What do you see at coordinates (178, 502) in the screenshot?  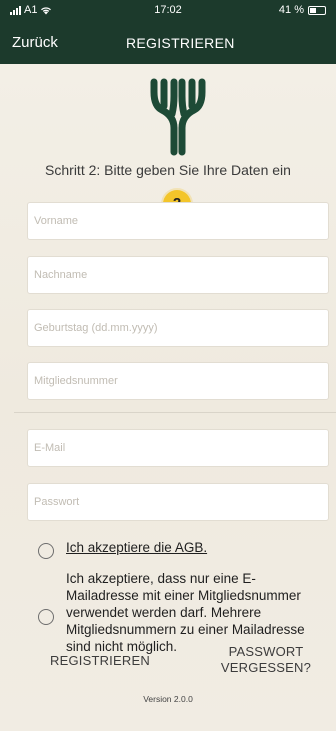 I see `password-input` at bounding box center [178, 502].